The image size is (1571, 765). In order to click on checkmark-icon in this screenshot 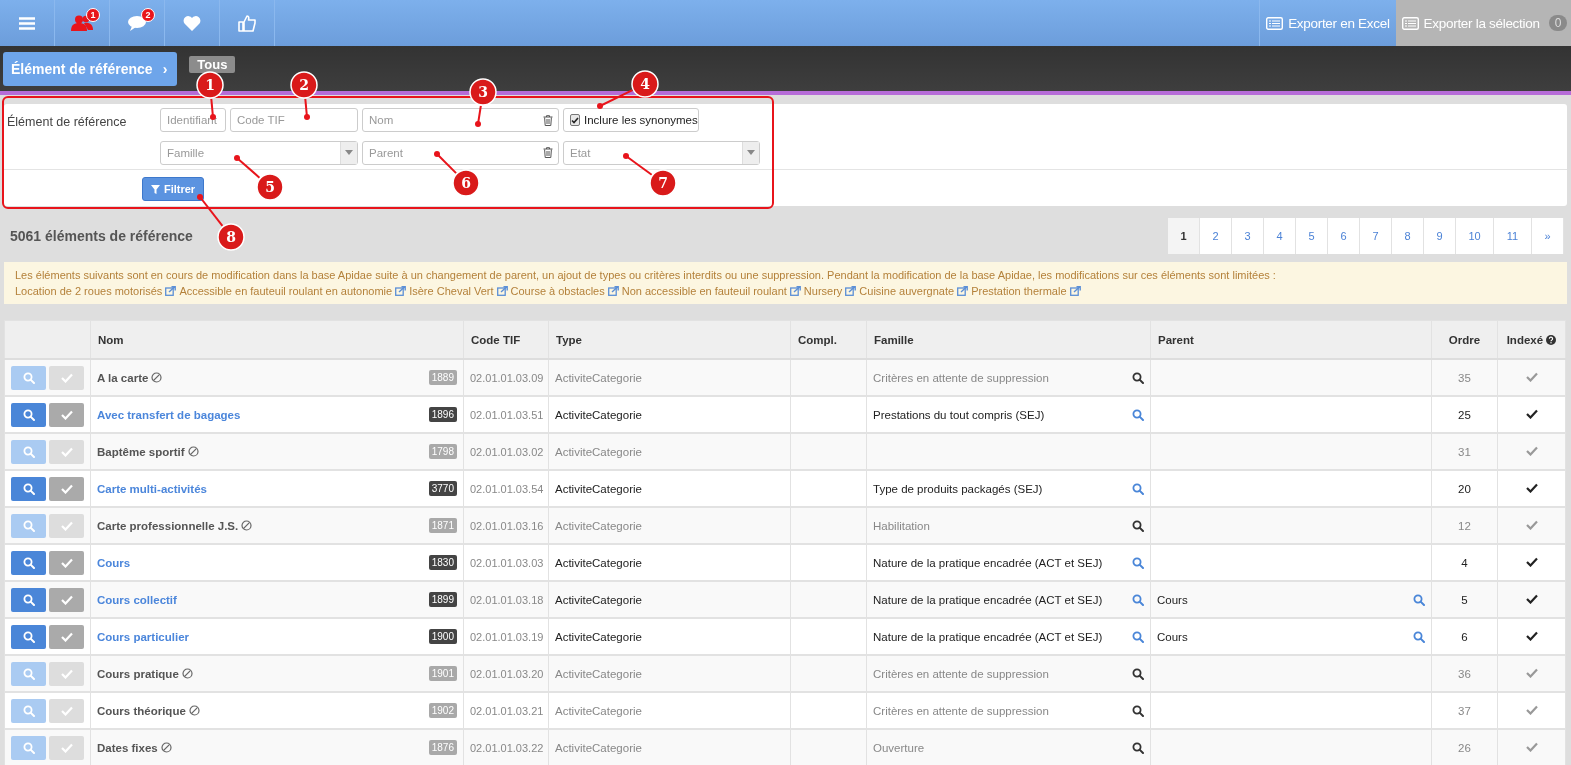, I will do `click(575, 120)`.